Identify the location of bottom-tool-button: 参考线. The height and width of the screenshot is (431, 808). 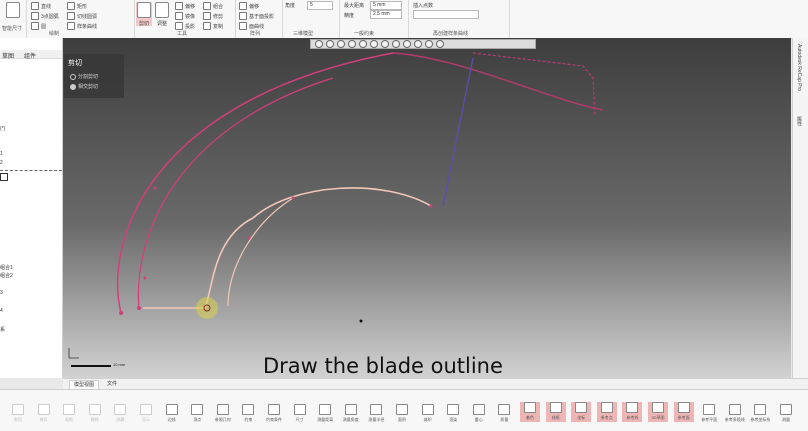
(632, 412).